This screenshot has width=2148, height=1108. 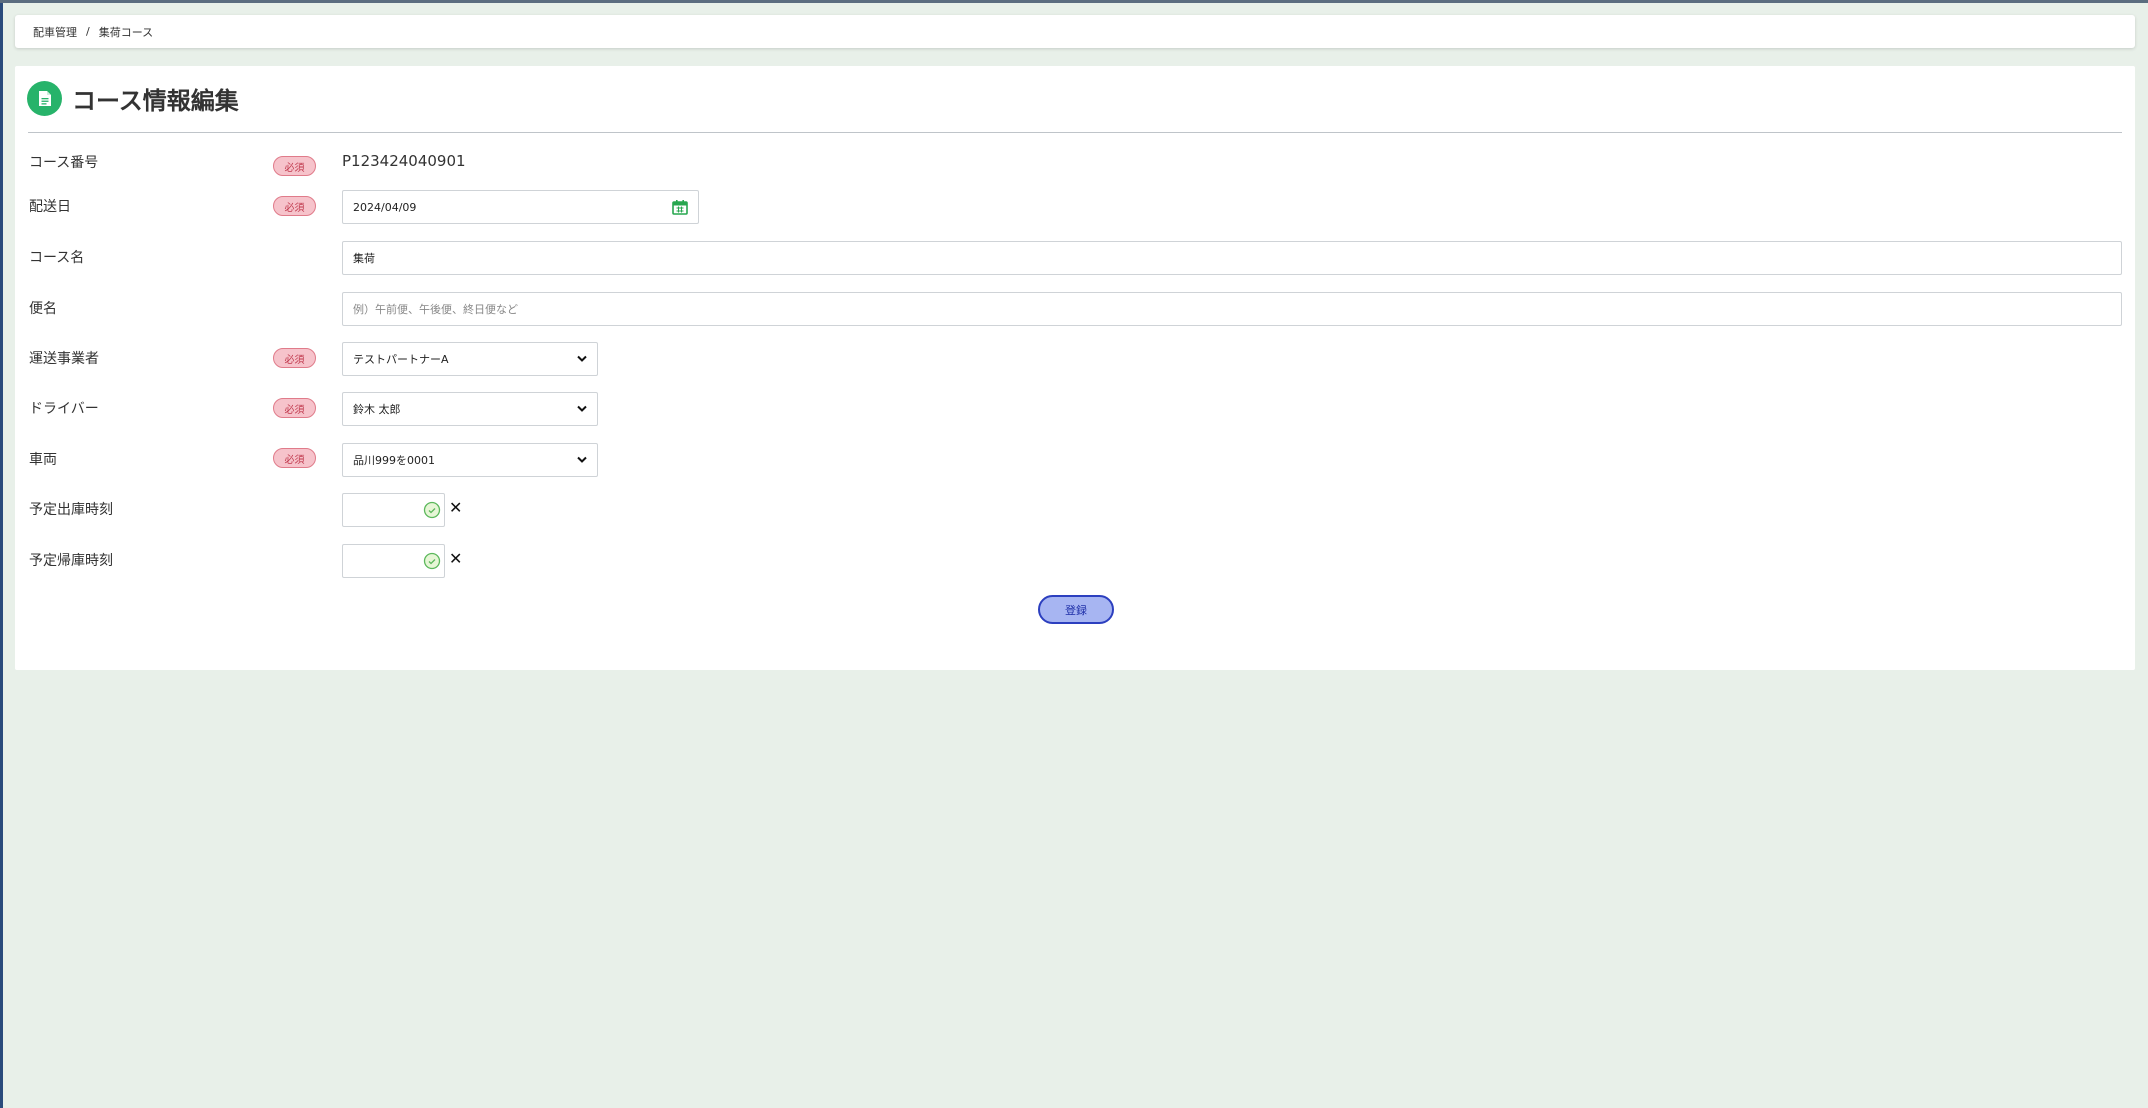 What do you see at coordinates (71, 561) in the screenshot?
I see `return-time-label: 予定帰庫時刻` at bounding box center [71, 561].